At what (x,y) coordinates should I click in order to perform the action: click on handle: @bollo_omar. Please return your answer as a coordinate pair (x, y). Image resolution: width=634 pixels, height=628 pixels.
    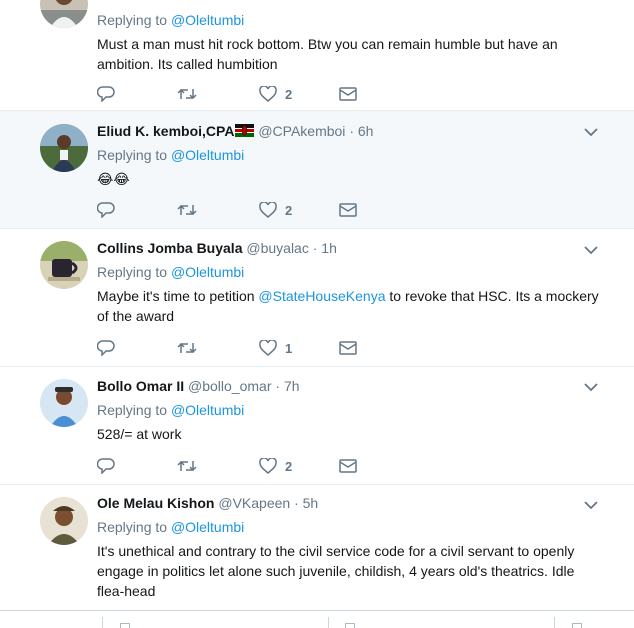
    Looking at the image, I should click on (229, 386).